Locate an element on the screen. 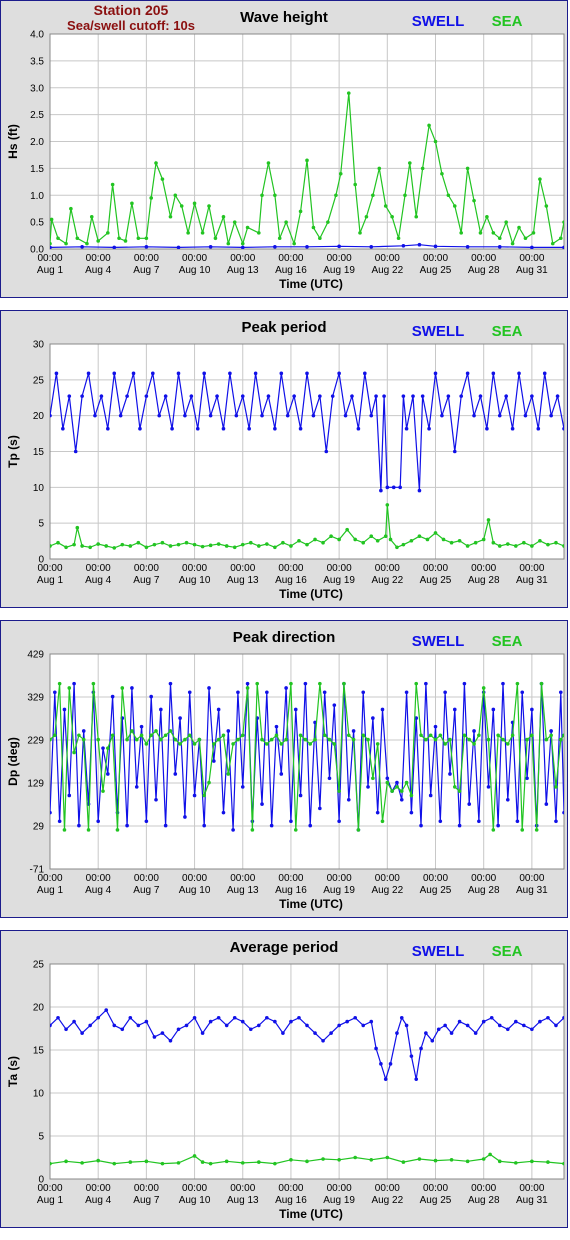 This screenshot has width=570, height=1240. y-tick-label: 10 is located at coordinates (39, 488).